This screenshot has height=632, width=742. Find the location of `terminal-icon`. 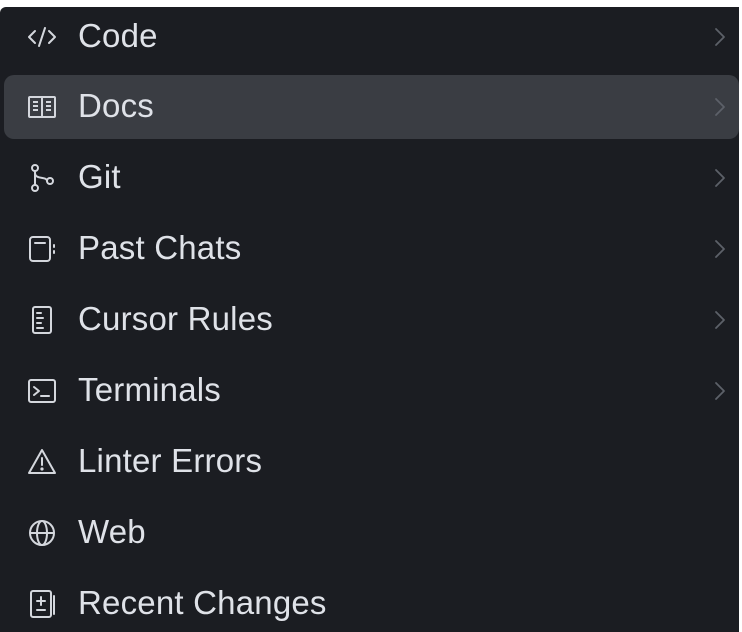

terminal-icon is located at coordinates (42, 391).